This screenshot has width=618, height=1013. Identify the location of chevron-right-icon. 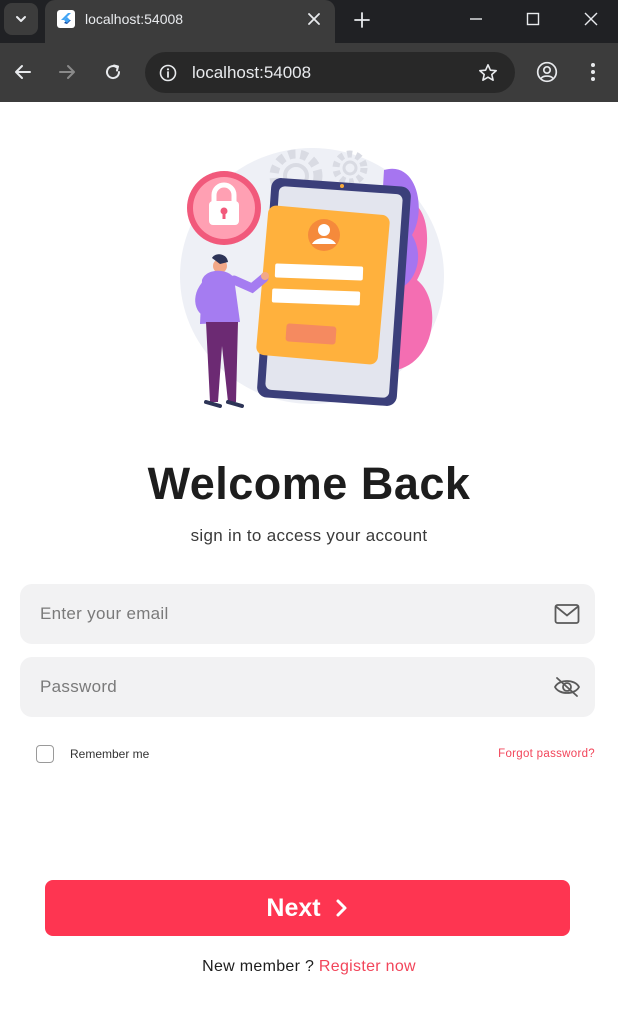
(342, 908).